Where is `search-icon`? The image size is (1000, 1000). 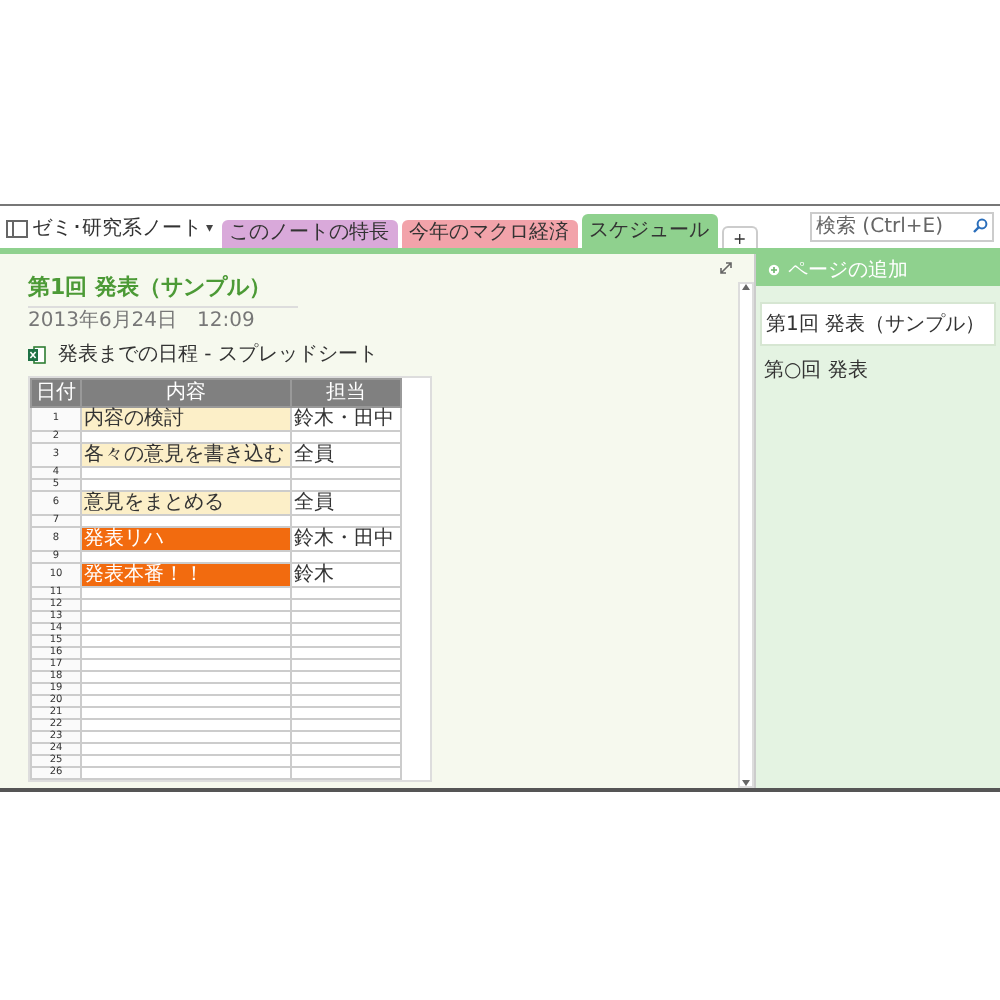 search-icon is located at coordinates (981, 226).